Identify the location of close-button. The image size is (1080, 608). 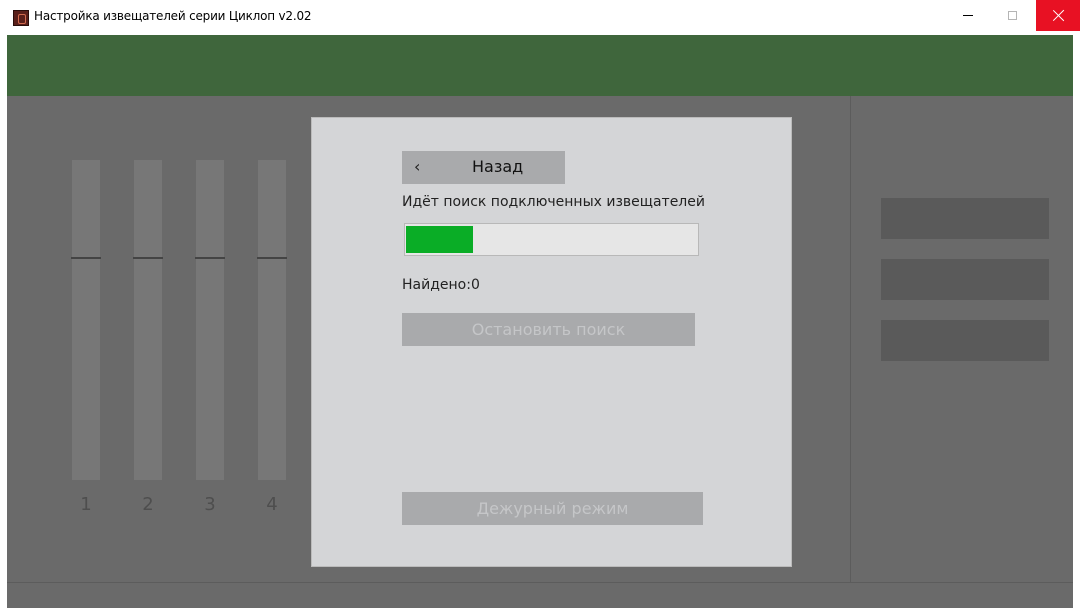
(1058, 15).